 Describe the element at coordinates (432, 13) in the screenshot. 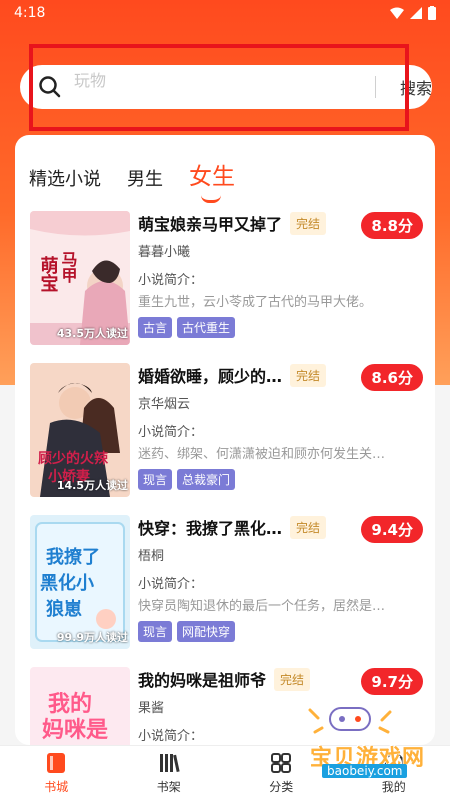

I see `battery-icon` at that location.